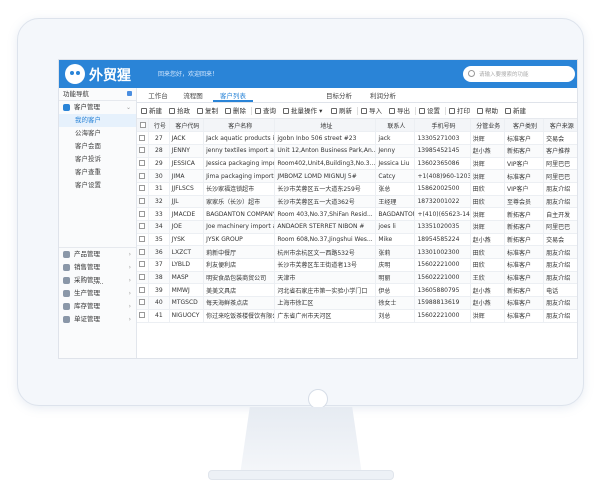 The image size is (601, 503). What do you see at coordinates (97, 159) in the screenshot?
I see `sidebar-item-customer-complaints: 客户投诉` at bounding box center [97, 159].